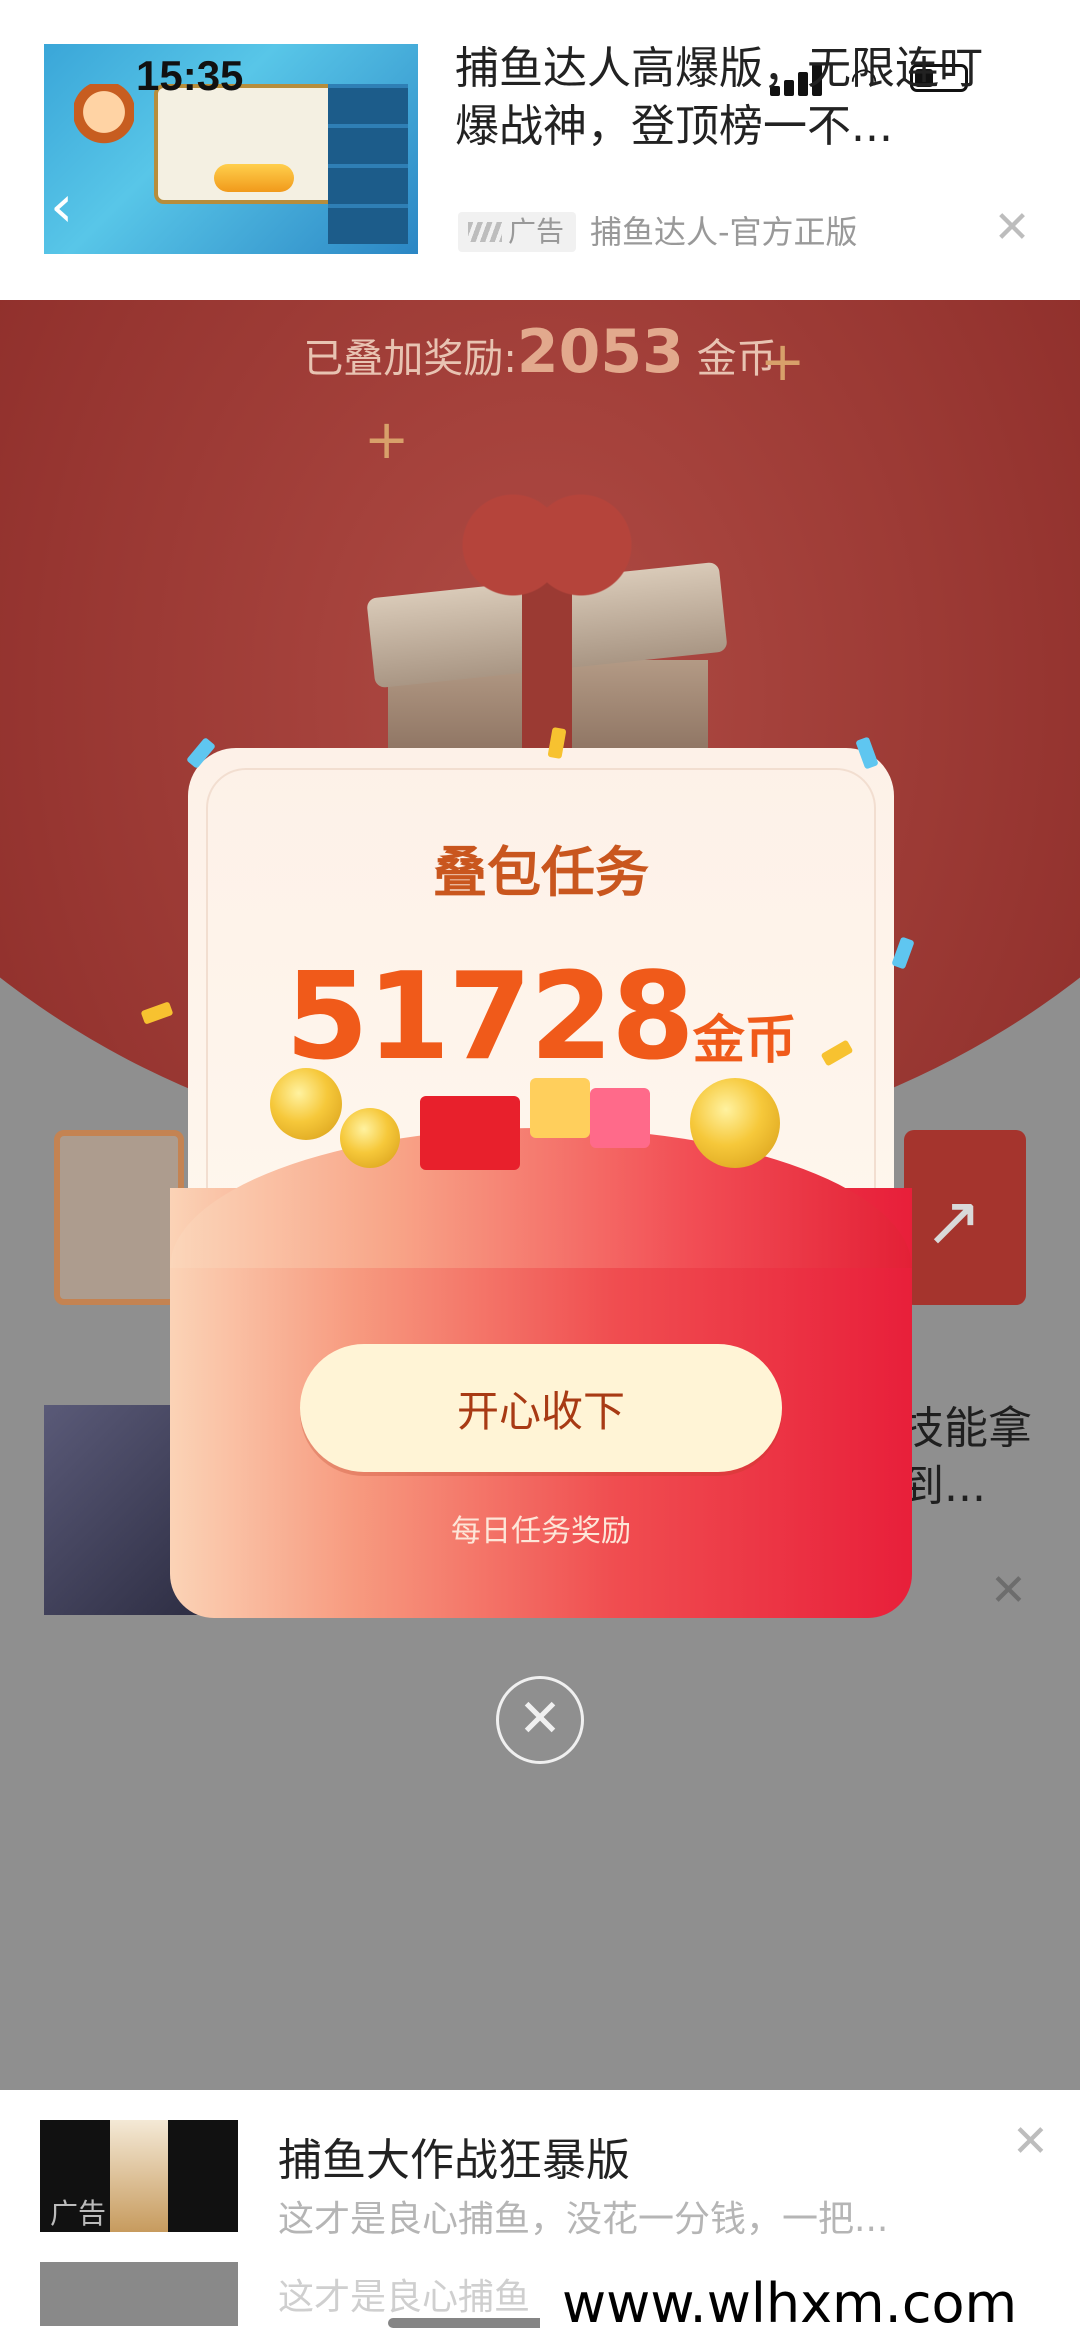  Describe the element at coordinates (139, 2294) in the screenshot. I see `next-ad-thumbnail` at that location.